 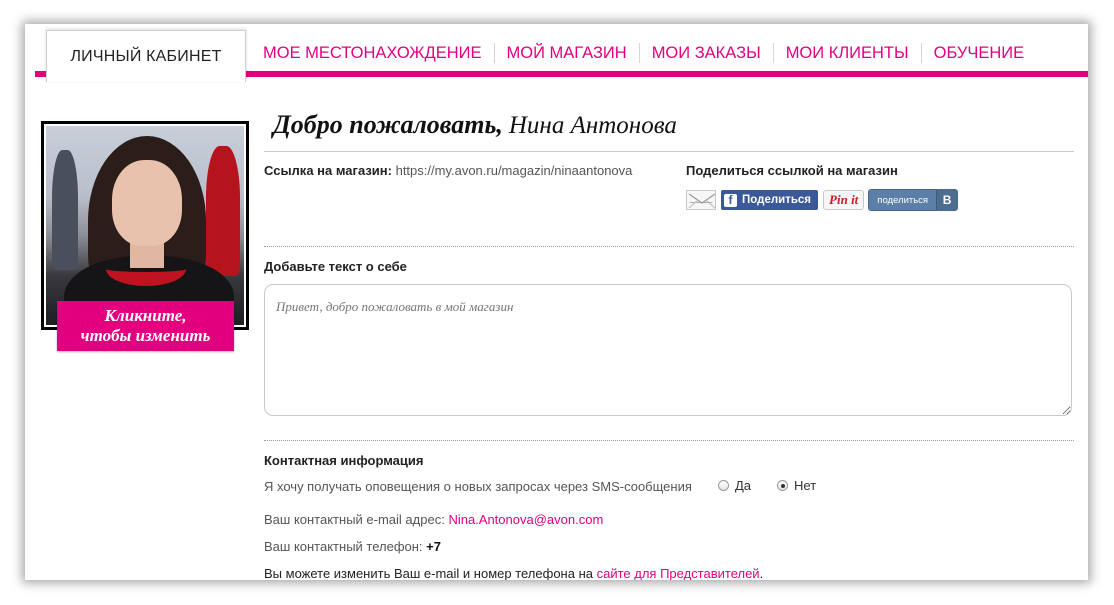 I want to click on facebook-share-label: Поделиться, so click(x=777, y=200).